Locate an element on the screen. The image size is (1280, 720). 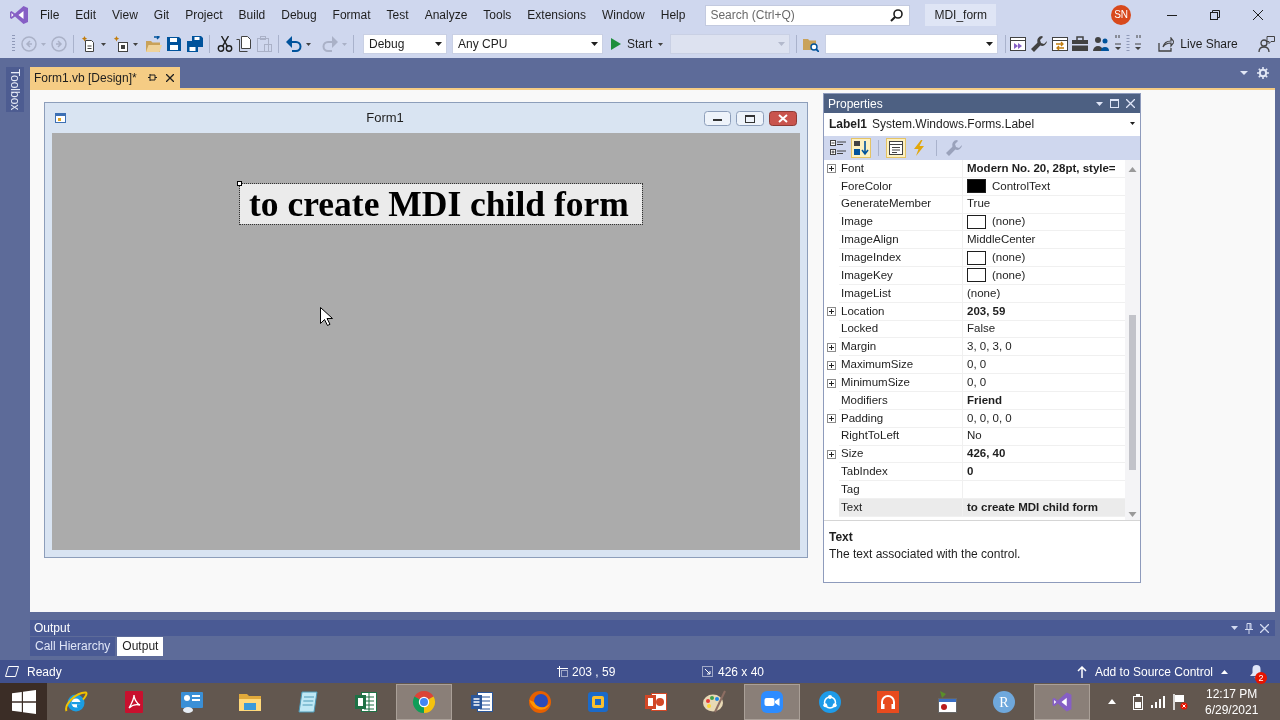
panel-tab: Call Hierarchy is located at coordinates (73, 646).